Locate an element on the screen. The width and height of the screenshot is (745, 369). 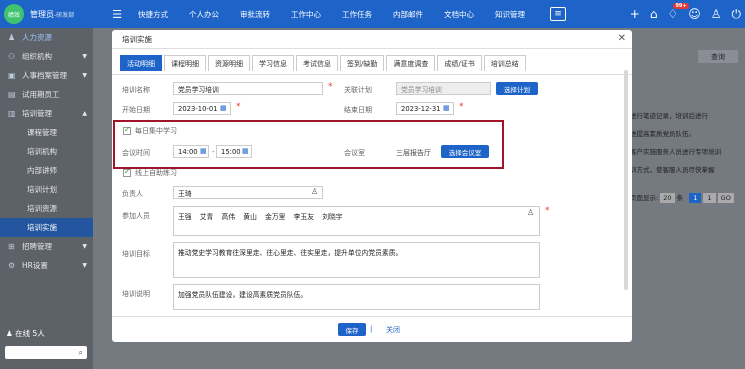
sidebar-item-plan: 培训计划 is located at coordinates (46, 189).